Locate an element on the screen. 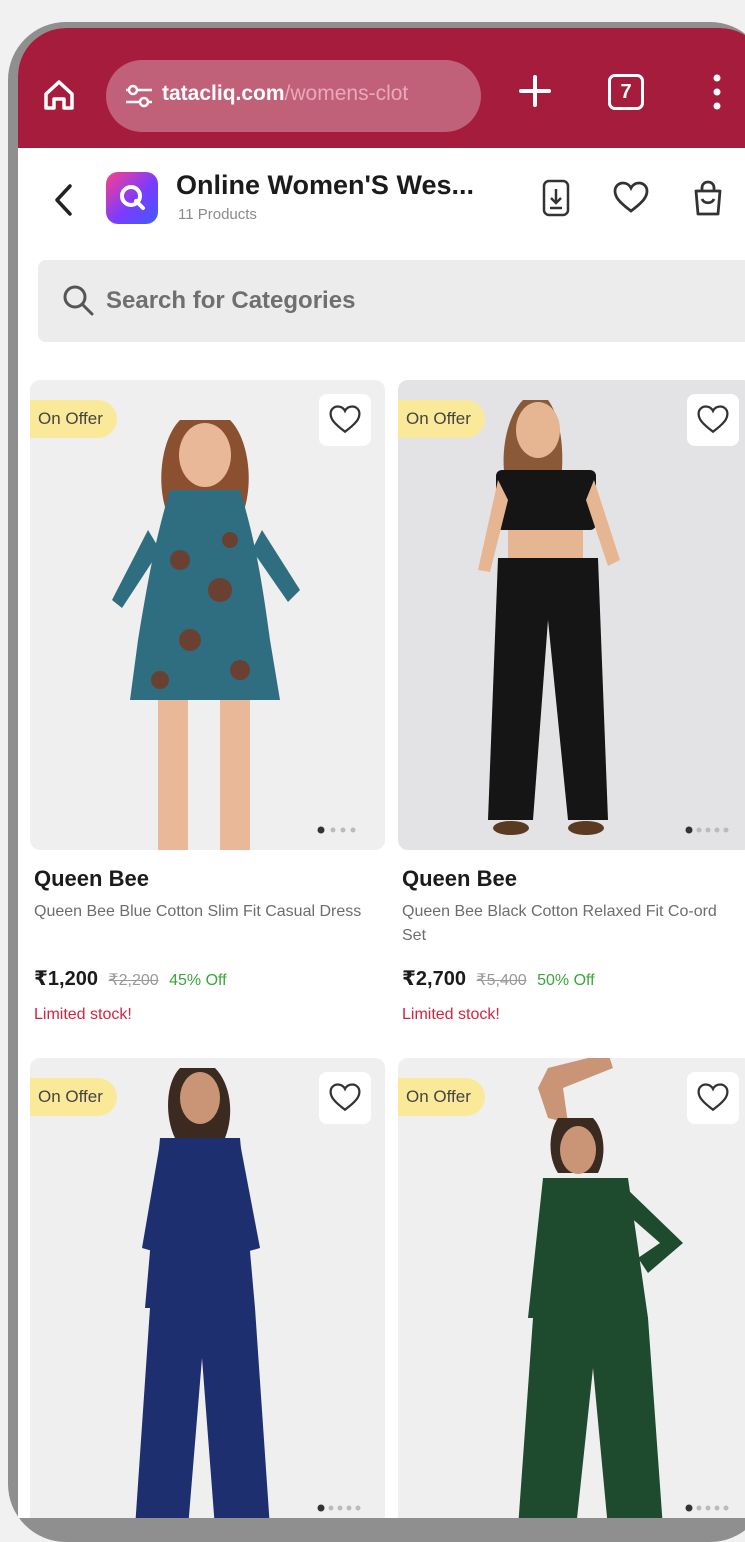  tabs-icon: 7 is located at coordinates (626, 92).